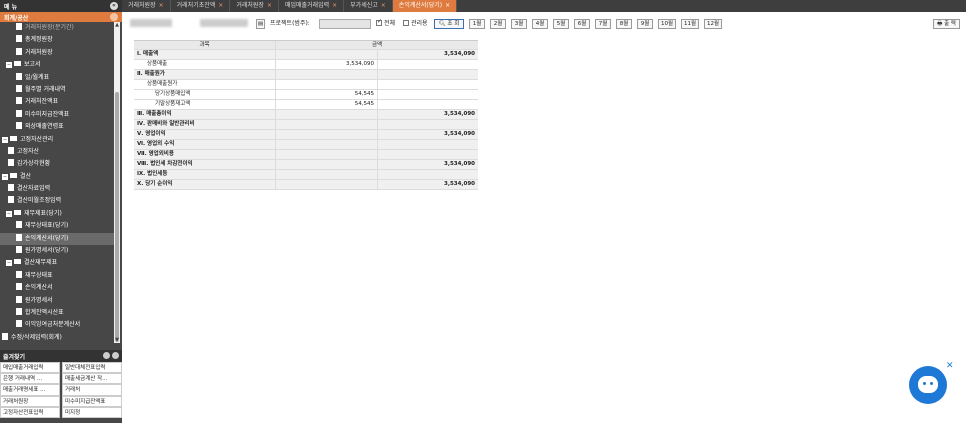  I want to click on chatbot-close-icon: ✕, so click(950, 366).